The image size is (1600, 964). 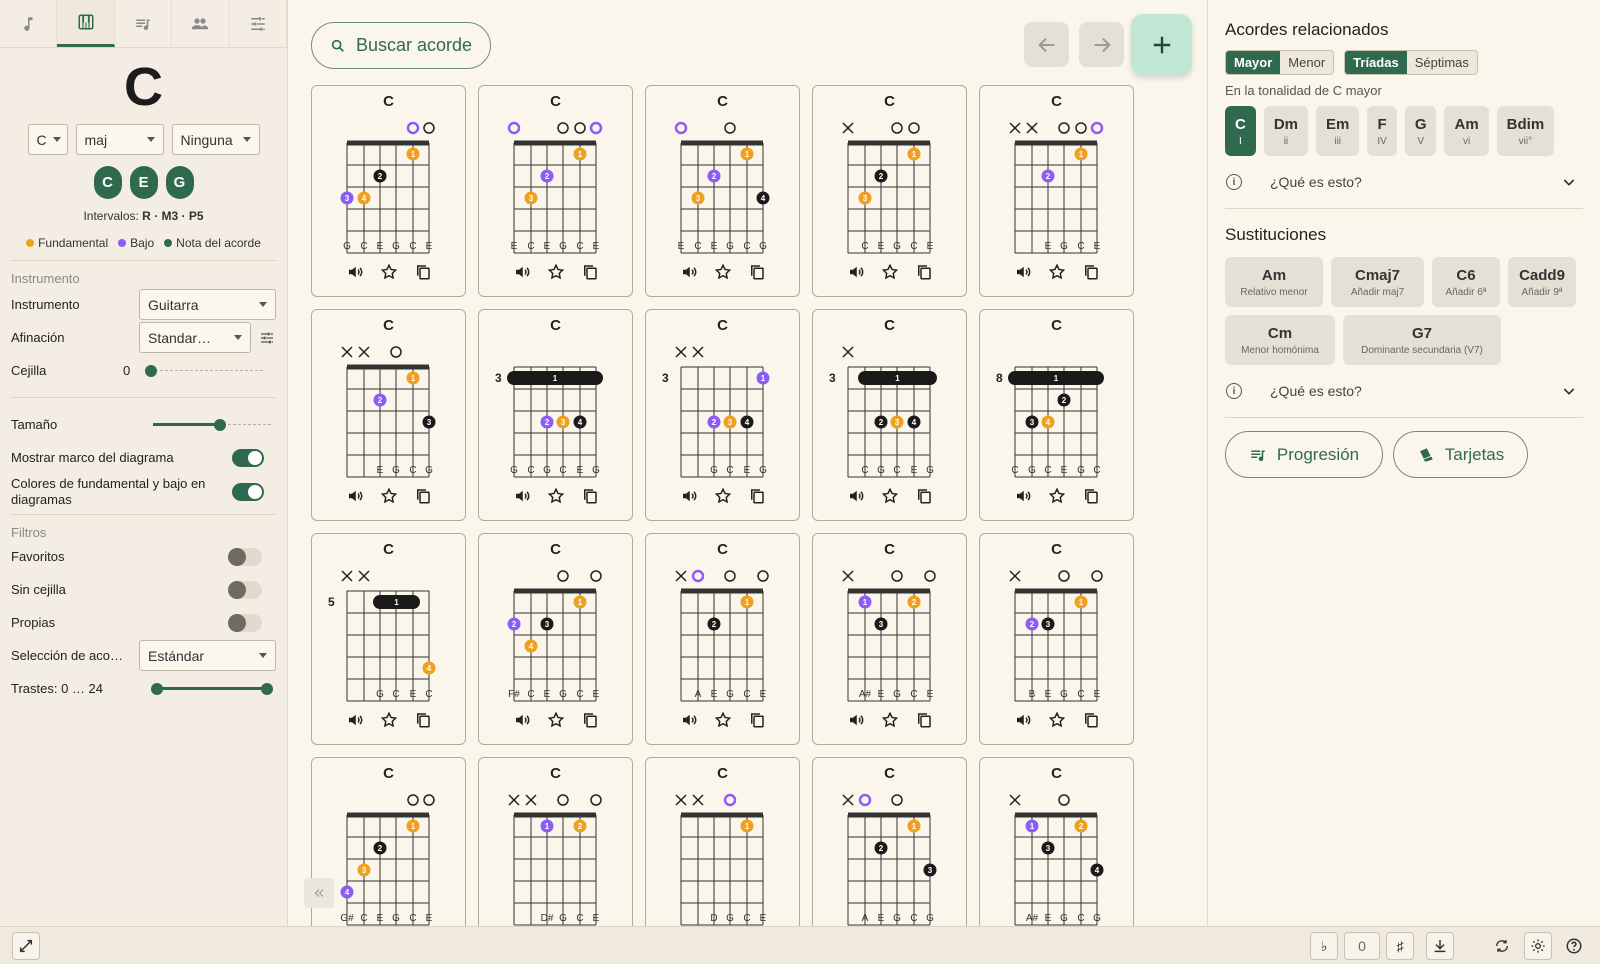 What do you see at coordinates (107, 182) in the screenshot?
I see `chord-note: C` at bounding box center [107, 182].